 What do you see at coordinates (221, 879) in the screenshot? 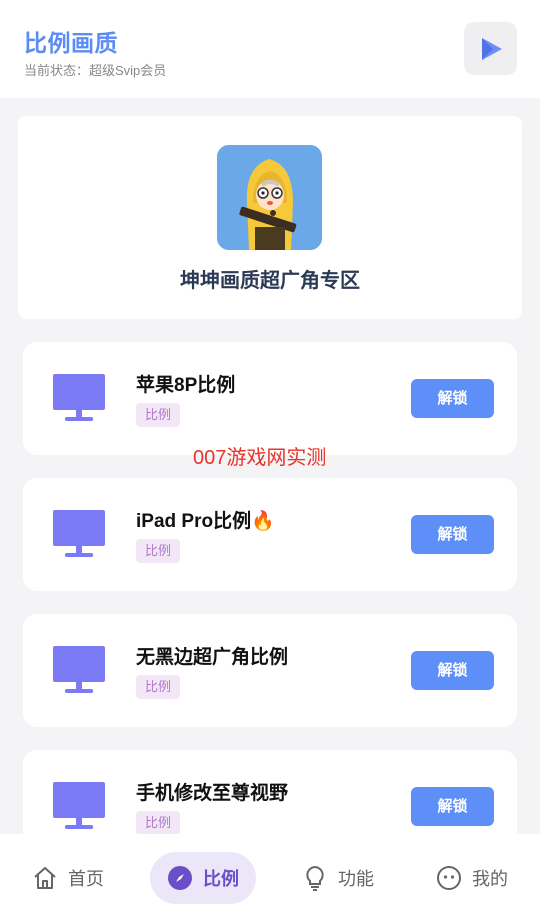
I see `tab-label: 比例` at bounding box center [221, 879].